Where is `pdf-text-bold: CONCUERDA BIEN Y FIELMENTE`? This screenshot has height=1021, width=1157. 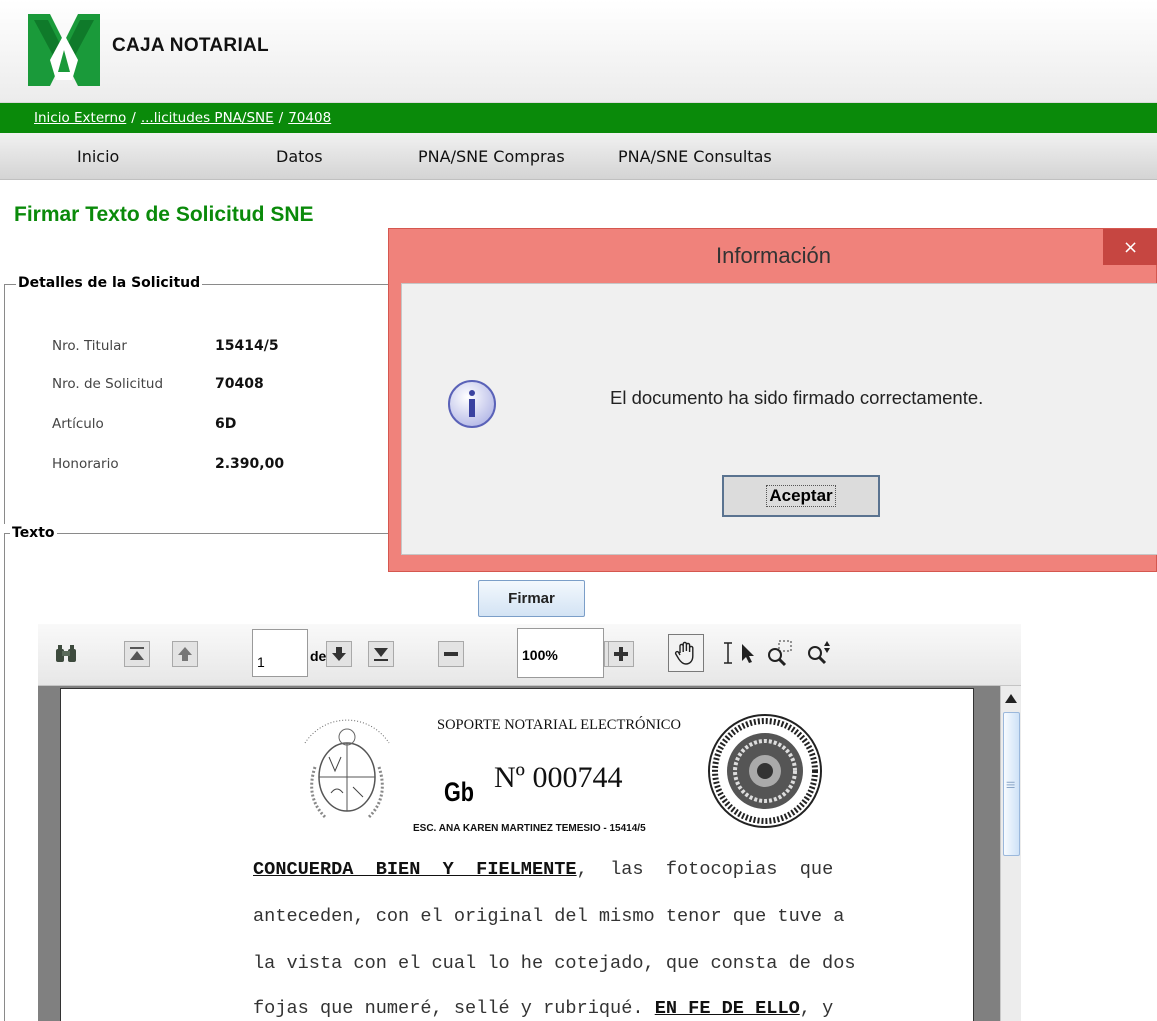 pdf-text-bold: CONCUERDA BIEN Y FIELMENTE is located at coordinates (415, 869).